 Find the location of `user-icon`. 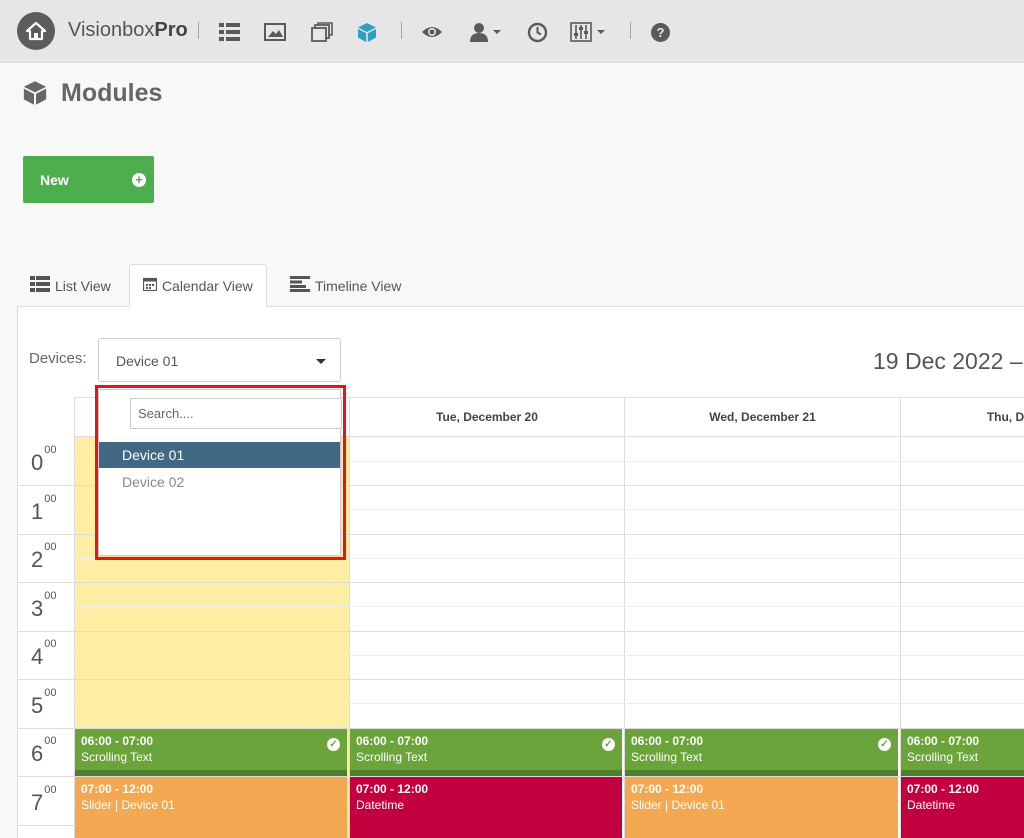

user-icon is located at coordinates (479, 32).